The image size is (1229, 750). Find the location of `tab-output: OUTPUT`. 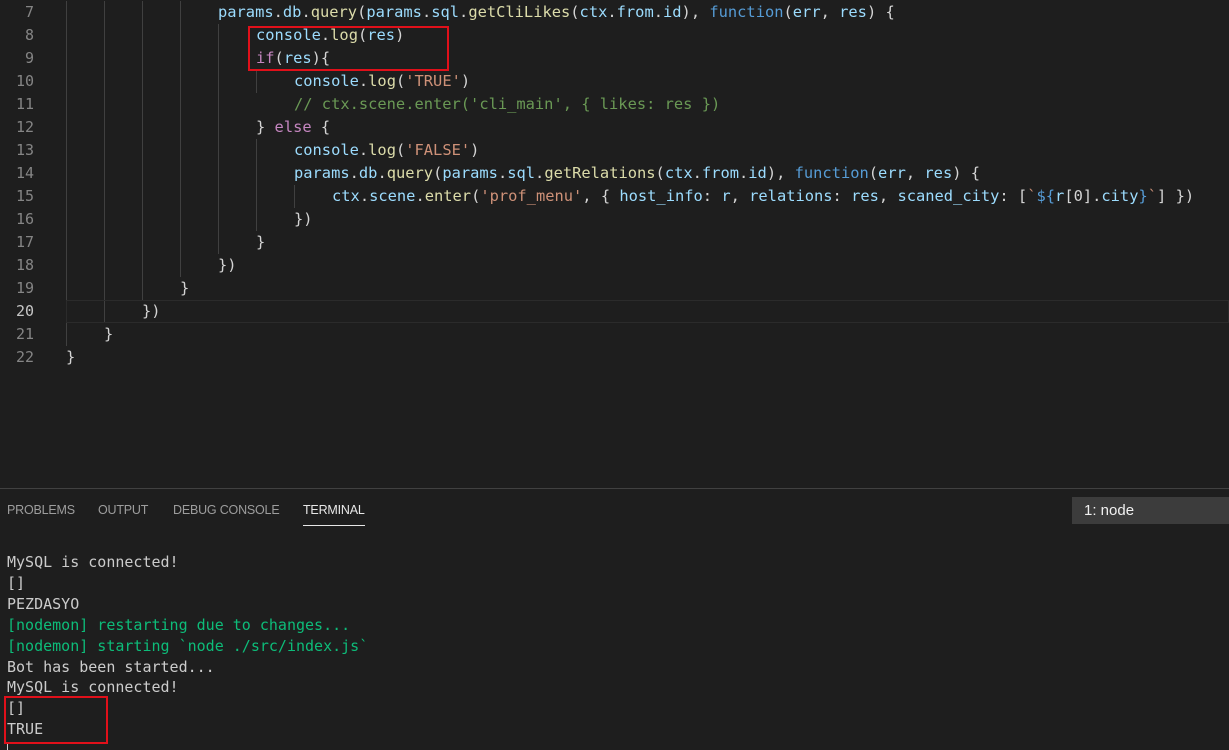

tab-output: OUTPUT is located at coordinates (123, 510).